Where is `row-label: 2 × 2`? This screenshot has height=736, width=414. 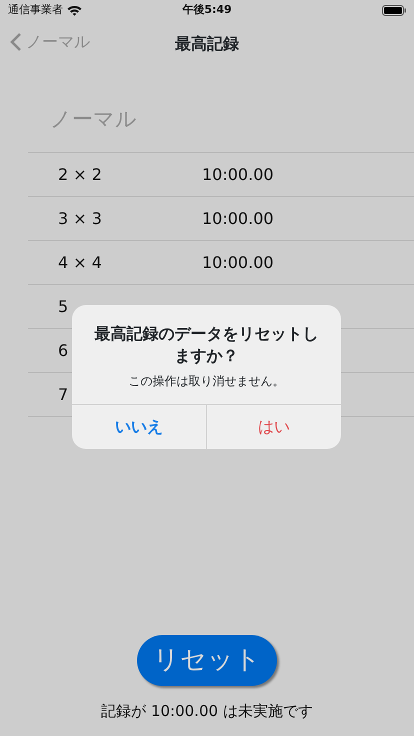
row-label: 2 × 2 is located at coordinates (80, 174).